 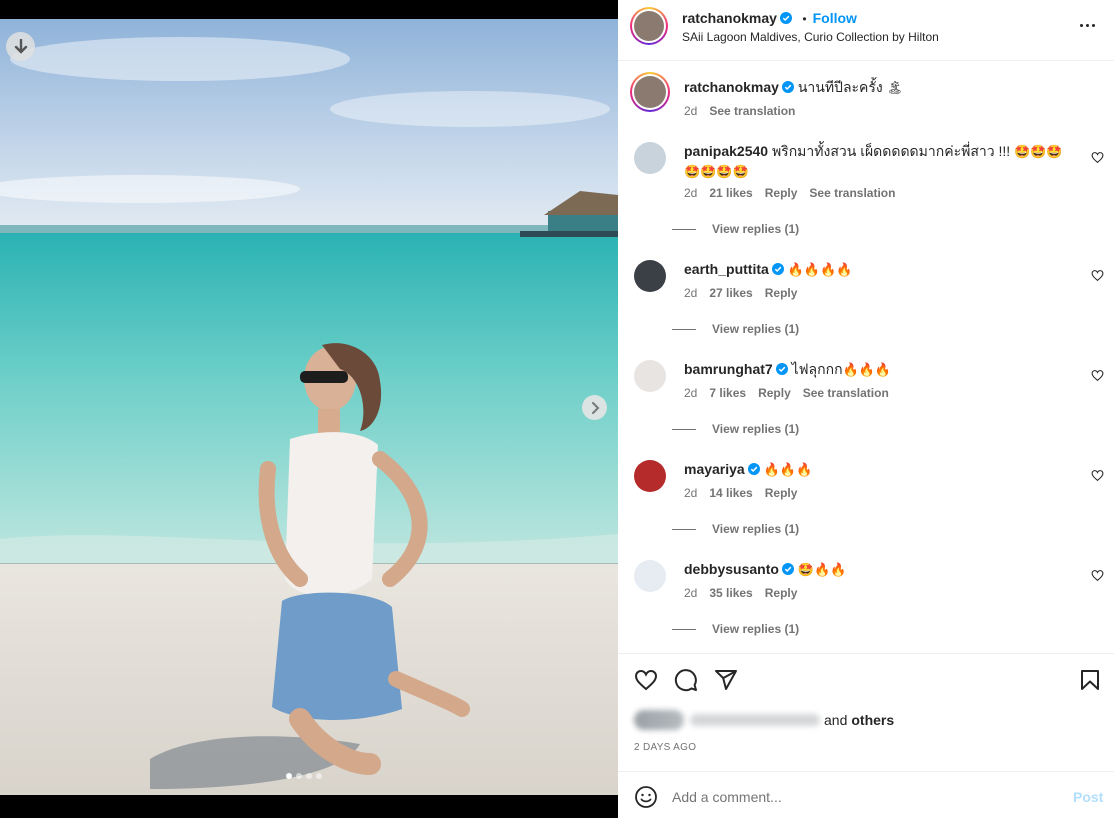 I want to click on comment-input, so click(x=862, y=797).